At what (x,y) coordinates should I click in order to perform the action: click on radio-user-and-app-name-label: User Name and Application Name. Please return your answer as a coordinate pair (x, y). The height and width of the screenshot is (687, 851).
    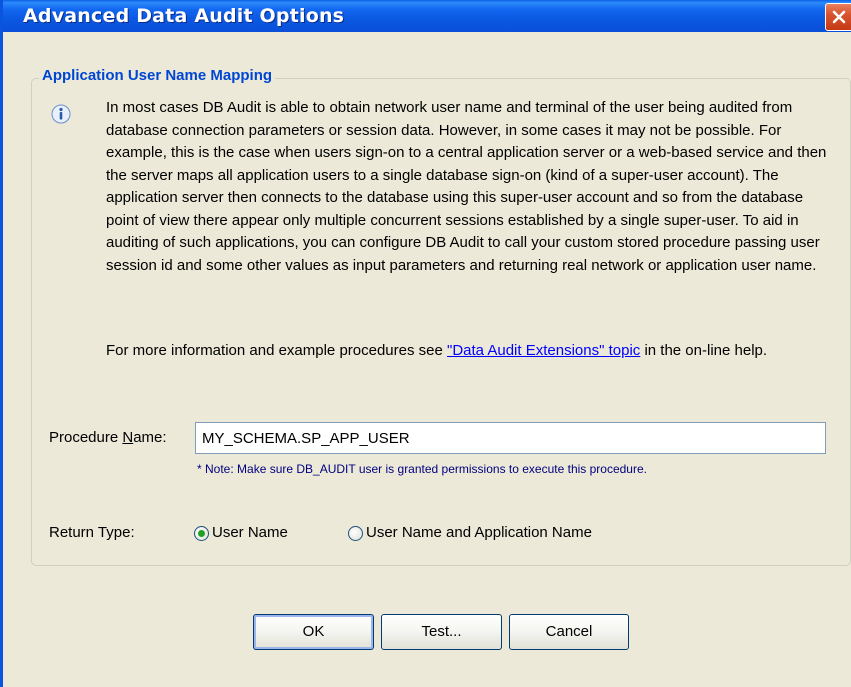
    Looking at the image, I should click on (479, 532).